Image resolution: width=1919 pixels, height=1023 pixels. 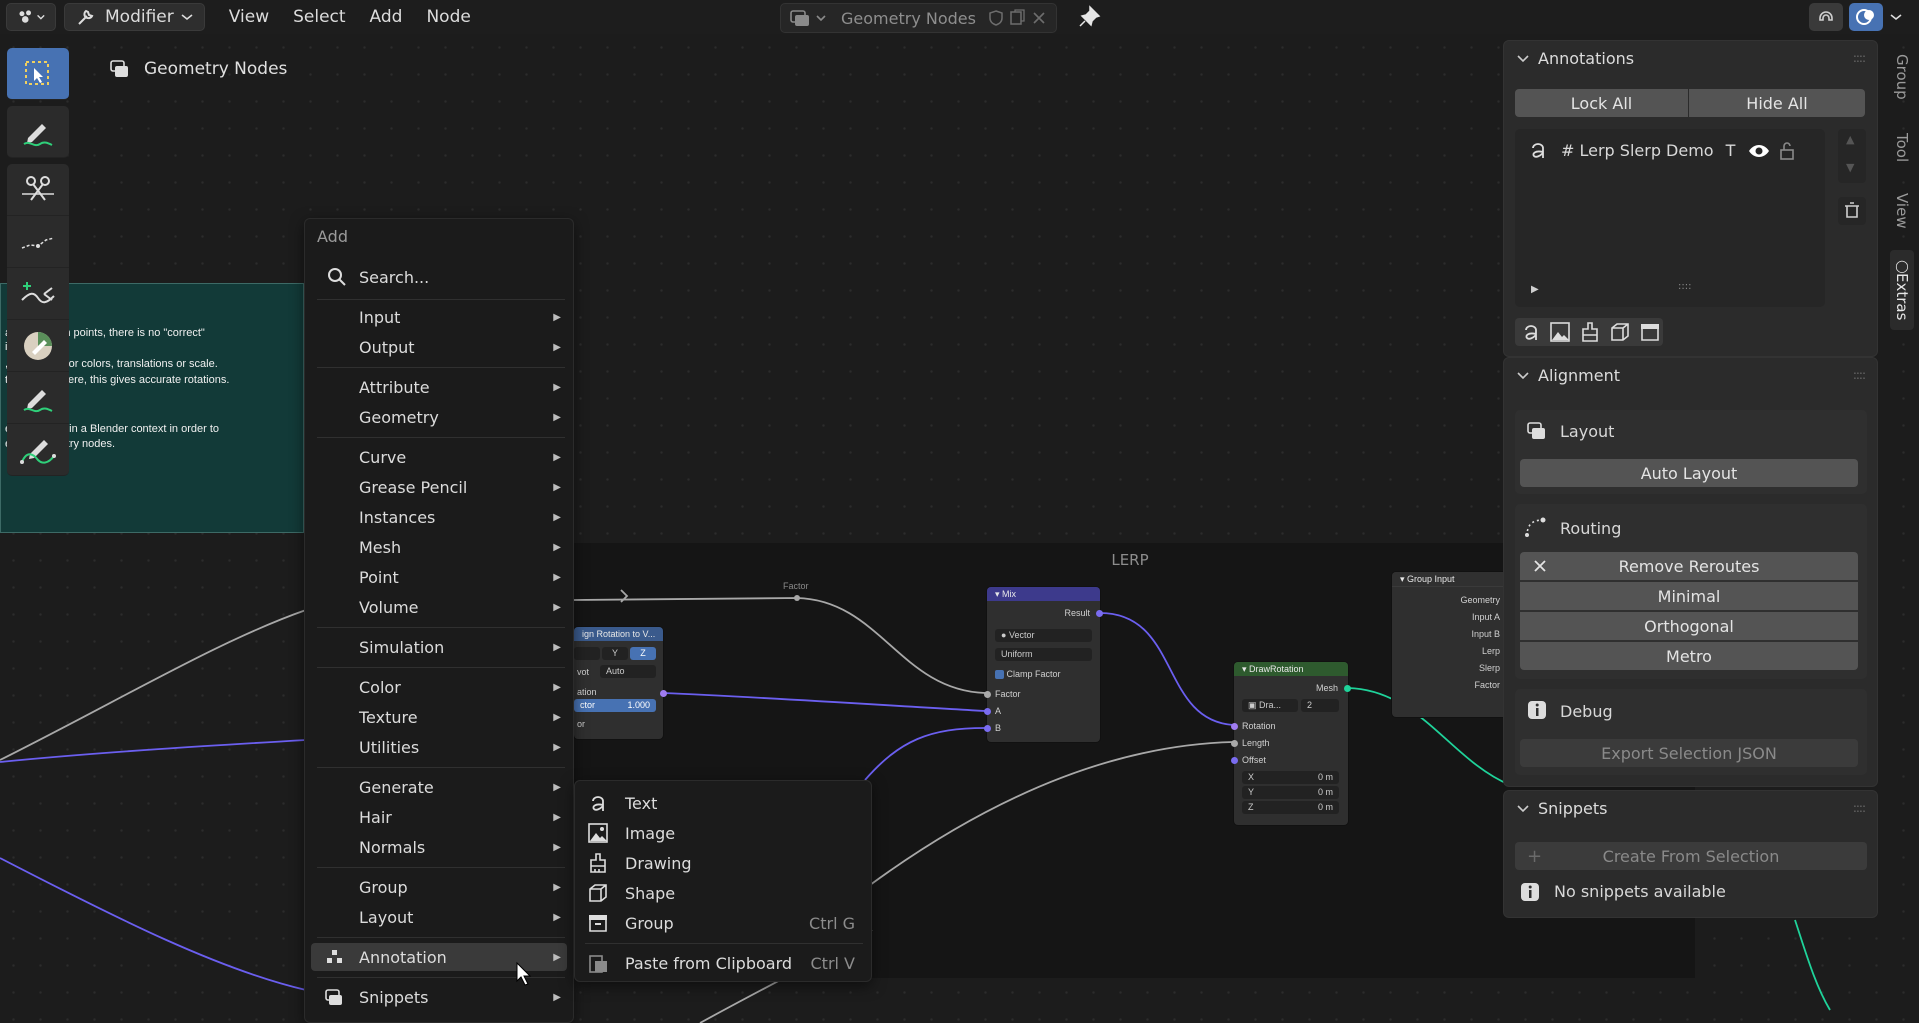 What do you see at coordinates (724, 893) in the screenshot?
I see `submenu-item-shape: Shape` at bounding box center [724, 893].